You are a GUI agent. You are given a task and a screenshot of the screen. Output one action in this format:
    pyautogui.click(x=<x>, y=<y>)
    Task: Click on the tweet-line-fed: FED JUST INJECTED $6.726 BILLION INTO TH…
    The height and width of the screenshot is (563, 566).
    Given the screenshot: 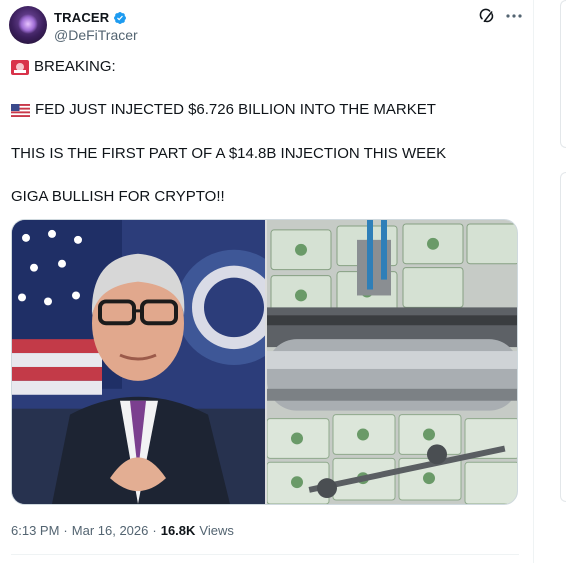 What is the action you would take?
    pyautogui.click(x=223, y=110)
    